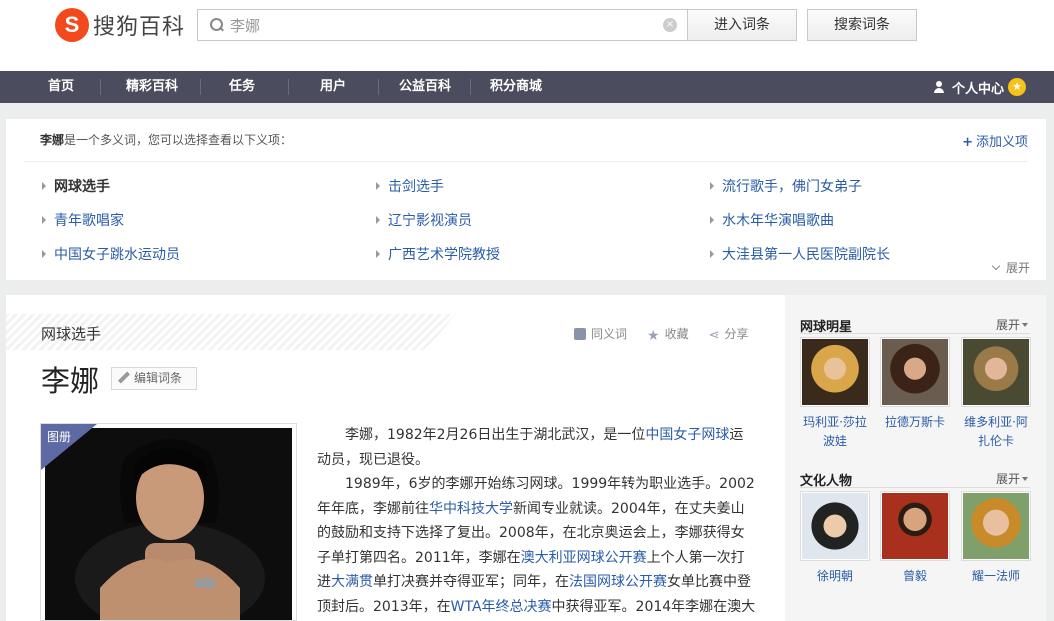  Describe the element at coordinates (59, 437) in the screenshot. I see `album-label: 图册` at that location.